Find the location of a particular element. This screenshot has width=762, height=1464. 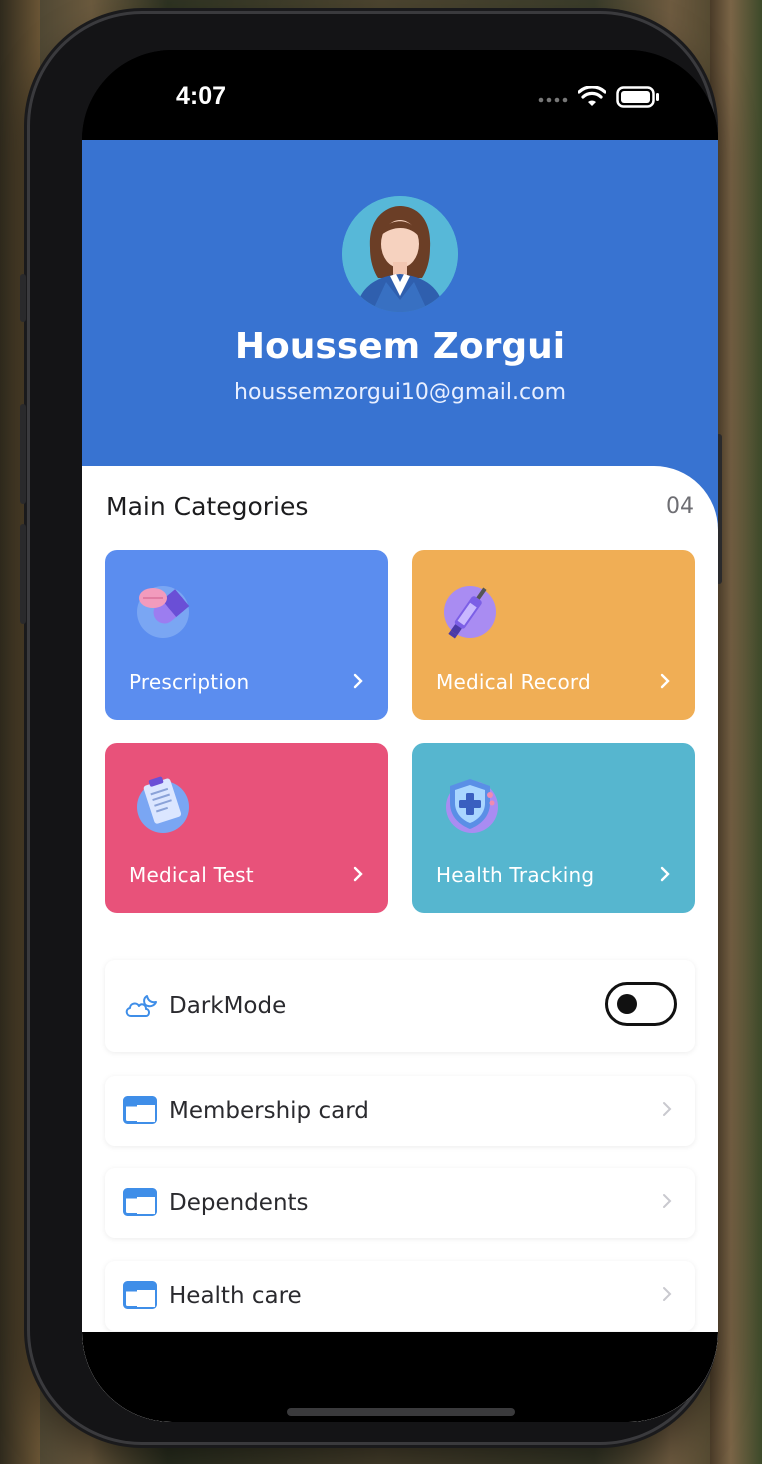

clipboard-icon is located at coordinates (163, 803).